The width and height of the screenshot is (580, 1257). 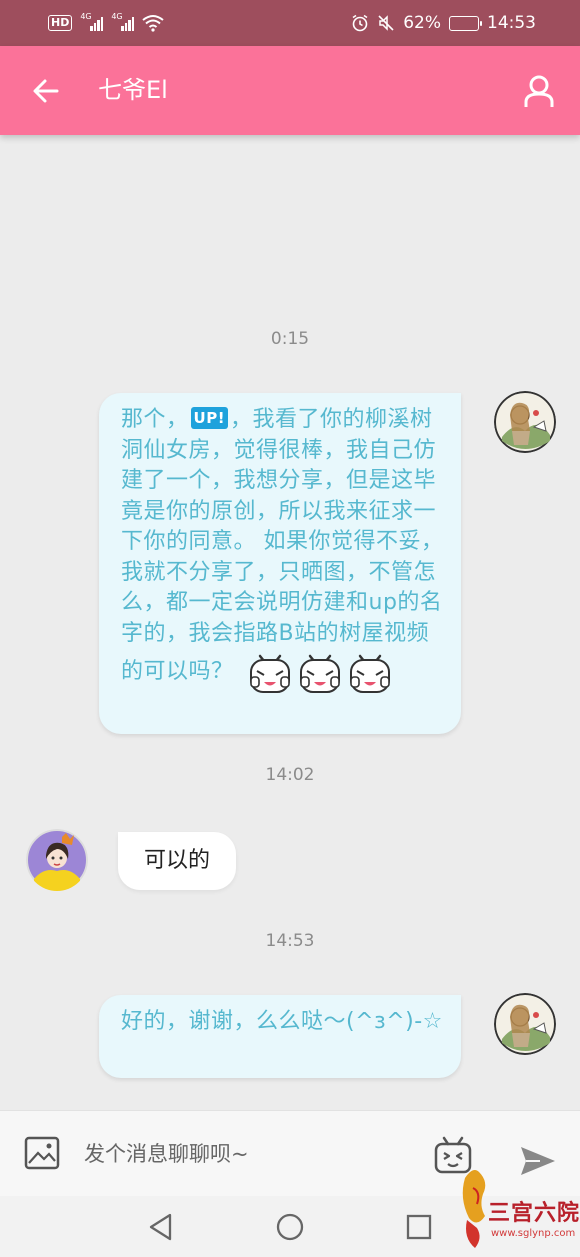 What do you see at coordinates (249, 1154) in the screenshot?
I see `message-input` at bounding box center [249, 1154].